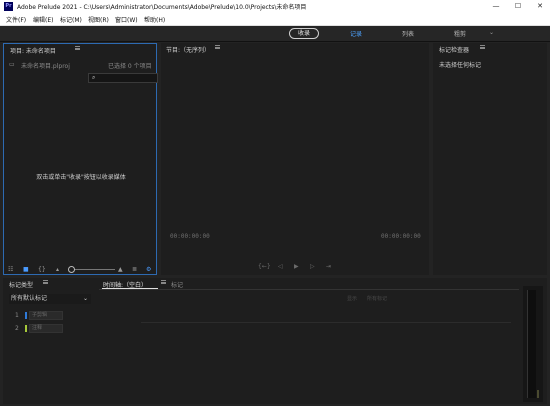 This screenshot has height=406, width=550. I want to click on menu-marker: 标记(M), so click(71, 19).